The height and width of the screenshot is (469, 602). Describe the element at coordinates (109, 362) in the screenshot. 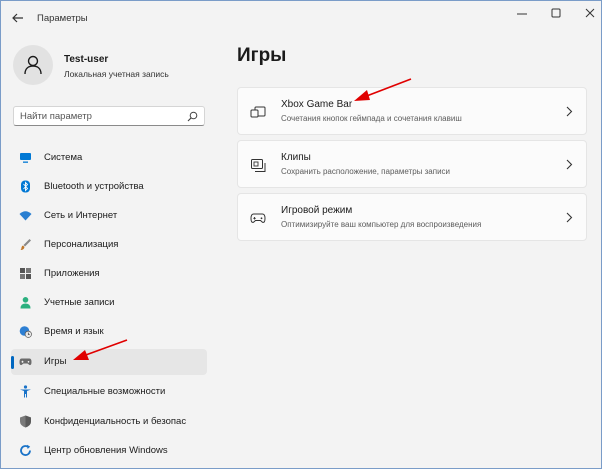

I see `sidebar-item-gaming: Игры` at that location.